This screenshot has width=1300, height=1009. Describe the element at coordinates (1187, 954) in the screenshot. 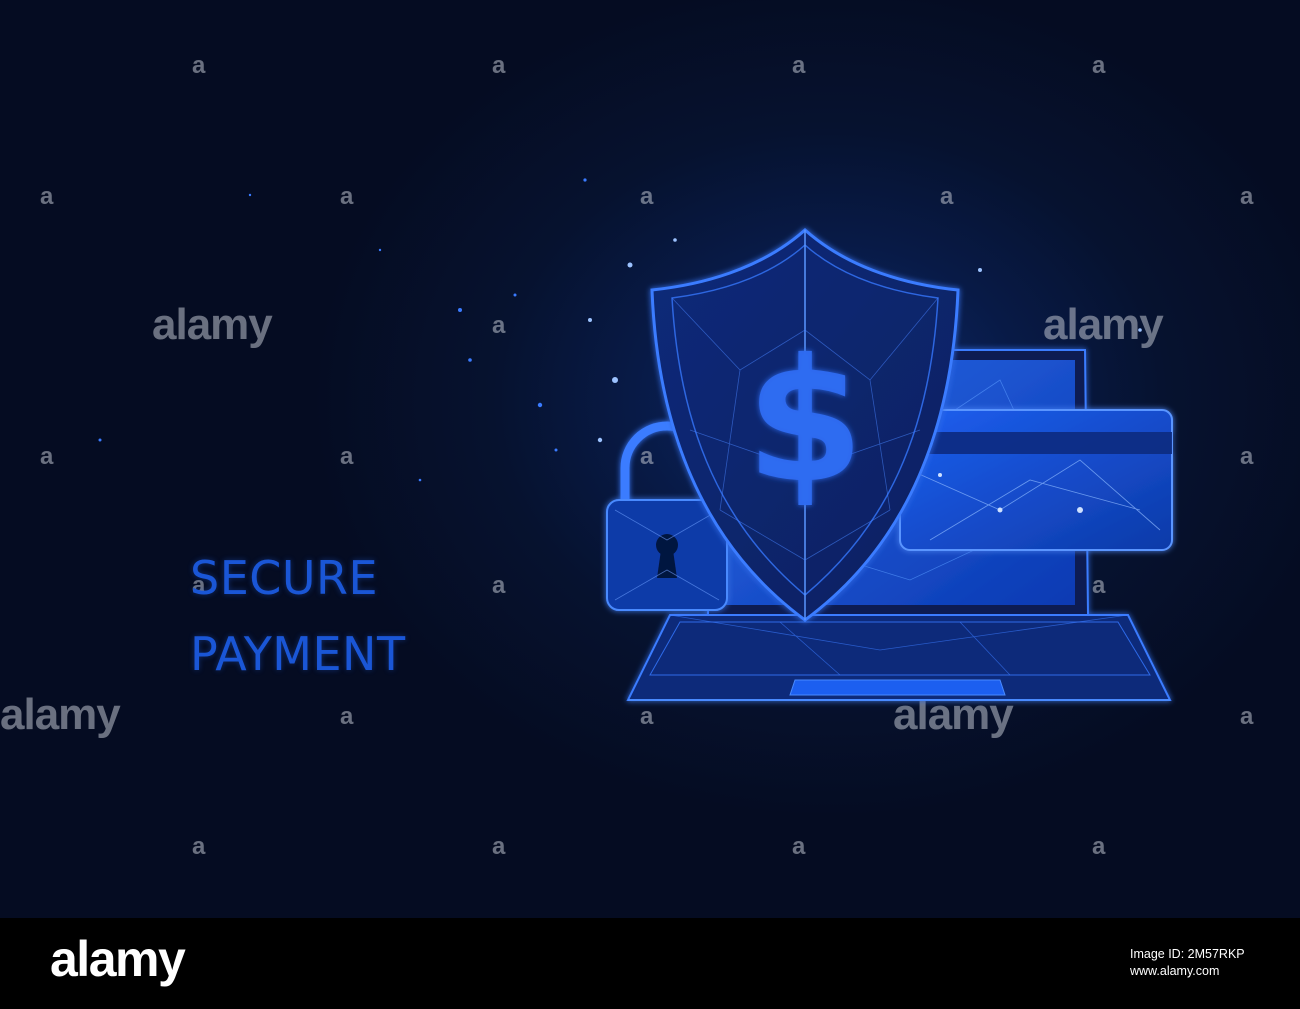

I see `image-id-text: Image ID: 2M57RKP` at that location.